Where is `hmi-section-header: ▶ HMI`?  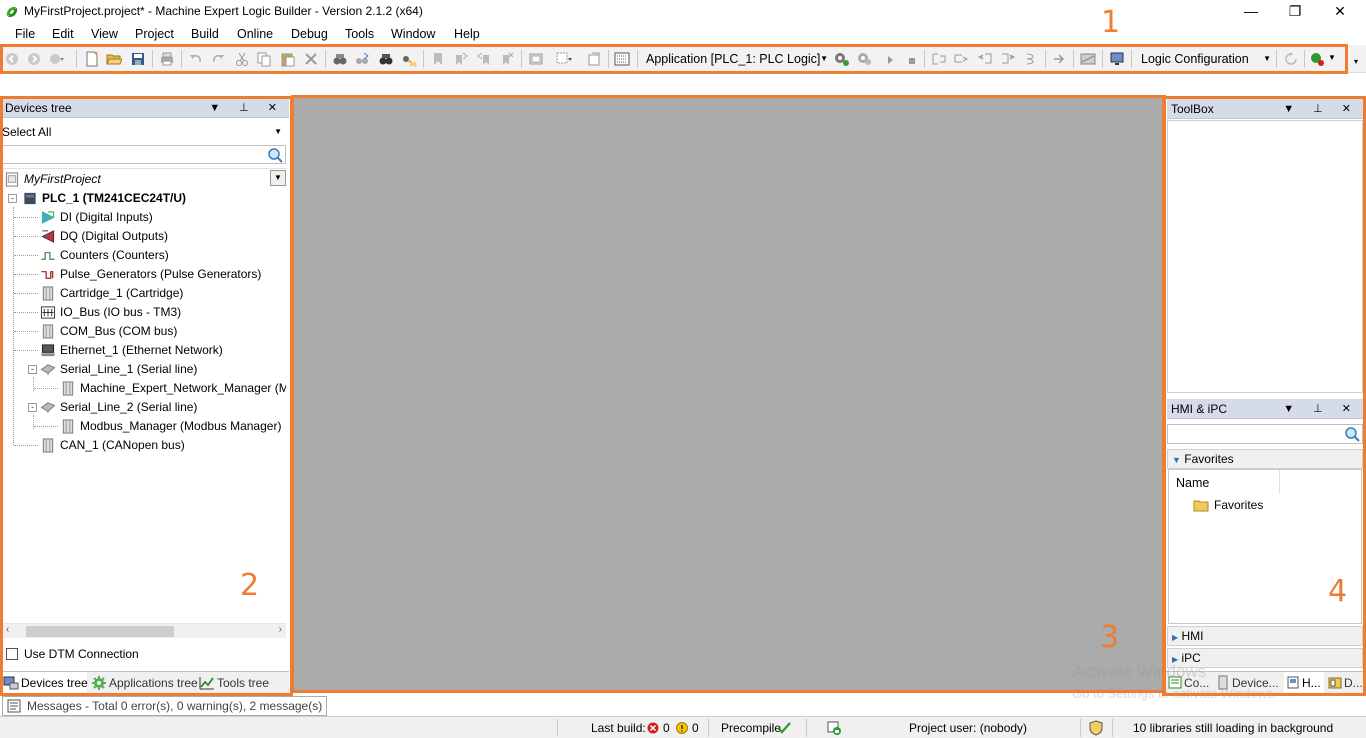
hmi-section-header: ▶ HMI is located at coordinates (1265, 636).